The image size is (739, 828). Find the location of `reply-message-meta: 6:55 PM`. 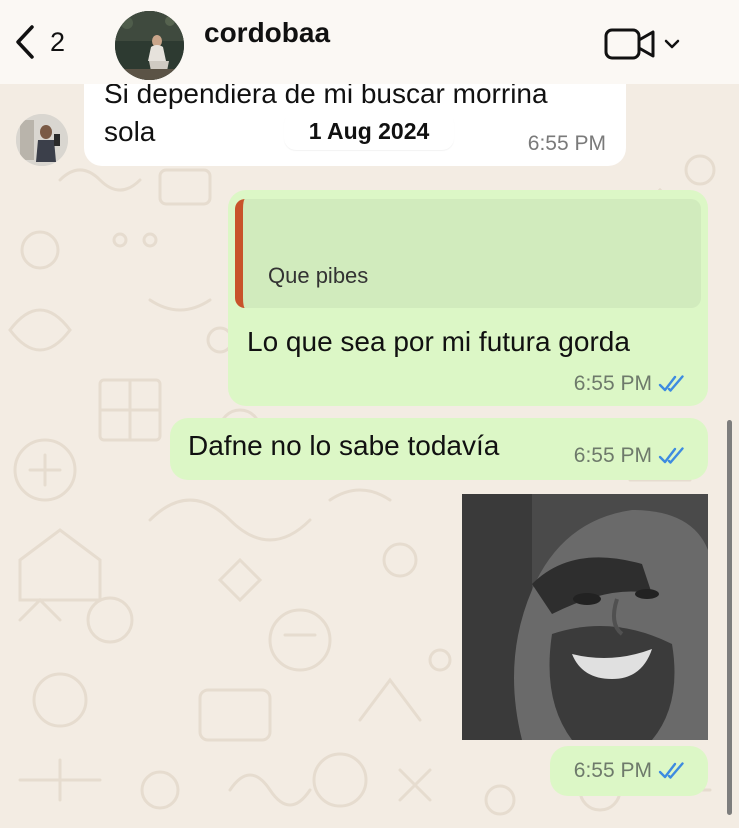

reply-message-meta: 6:55 PM is located at coordinates (631, 384).